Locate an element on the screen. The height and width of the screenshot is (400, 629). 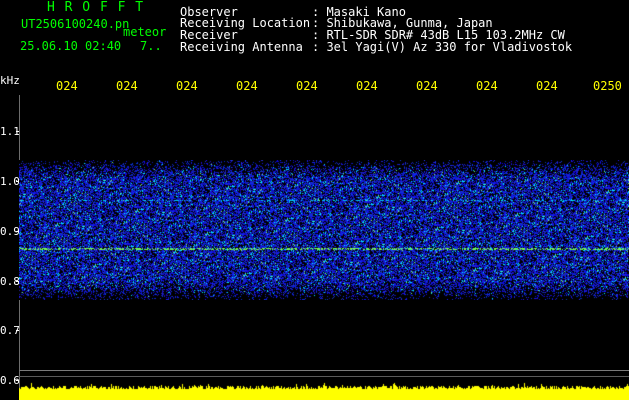
meteor-tag: meteor is located at coordinates (145, 32).